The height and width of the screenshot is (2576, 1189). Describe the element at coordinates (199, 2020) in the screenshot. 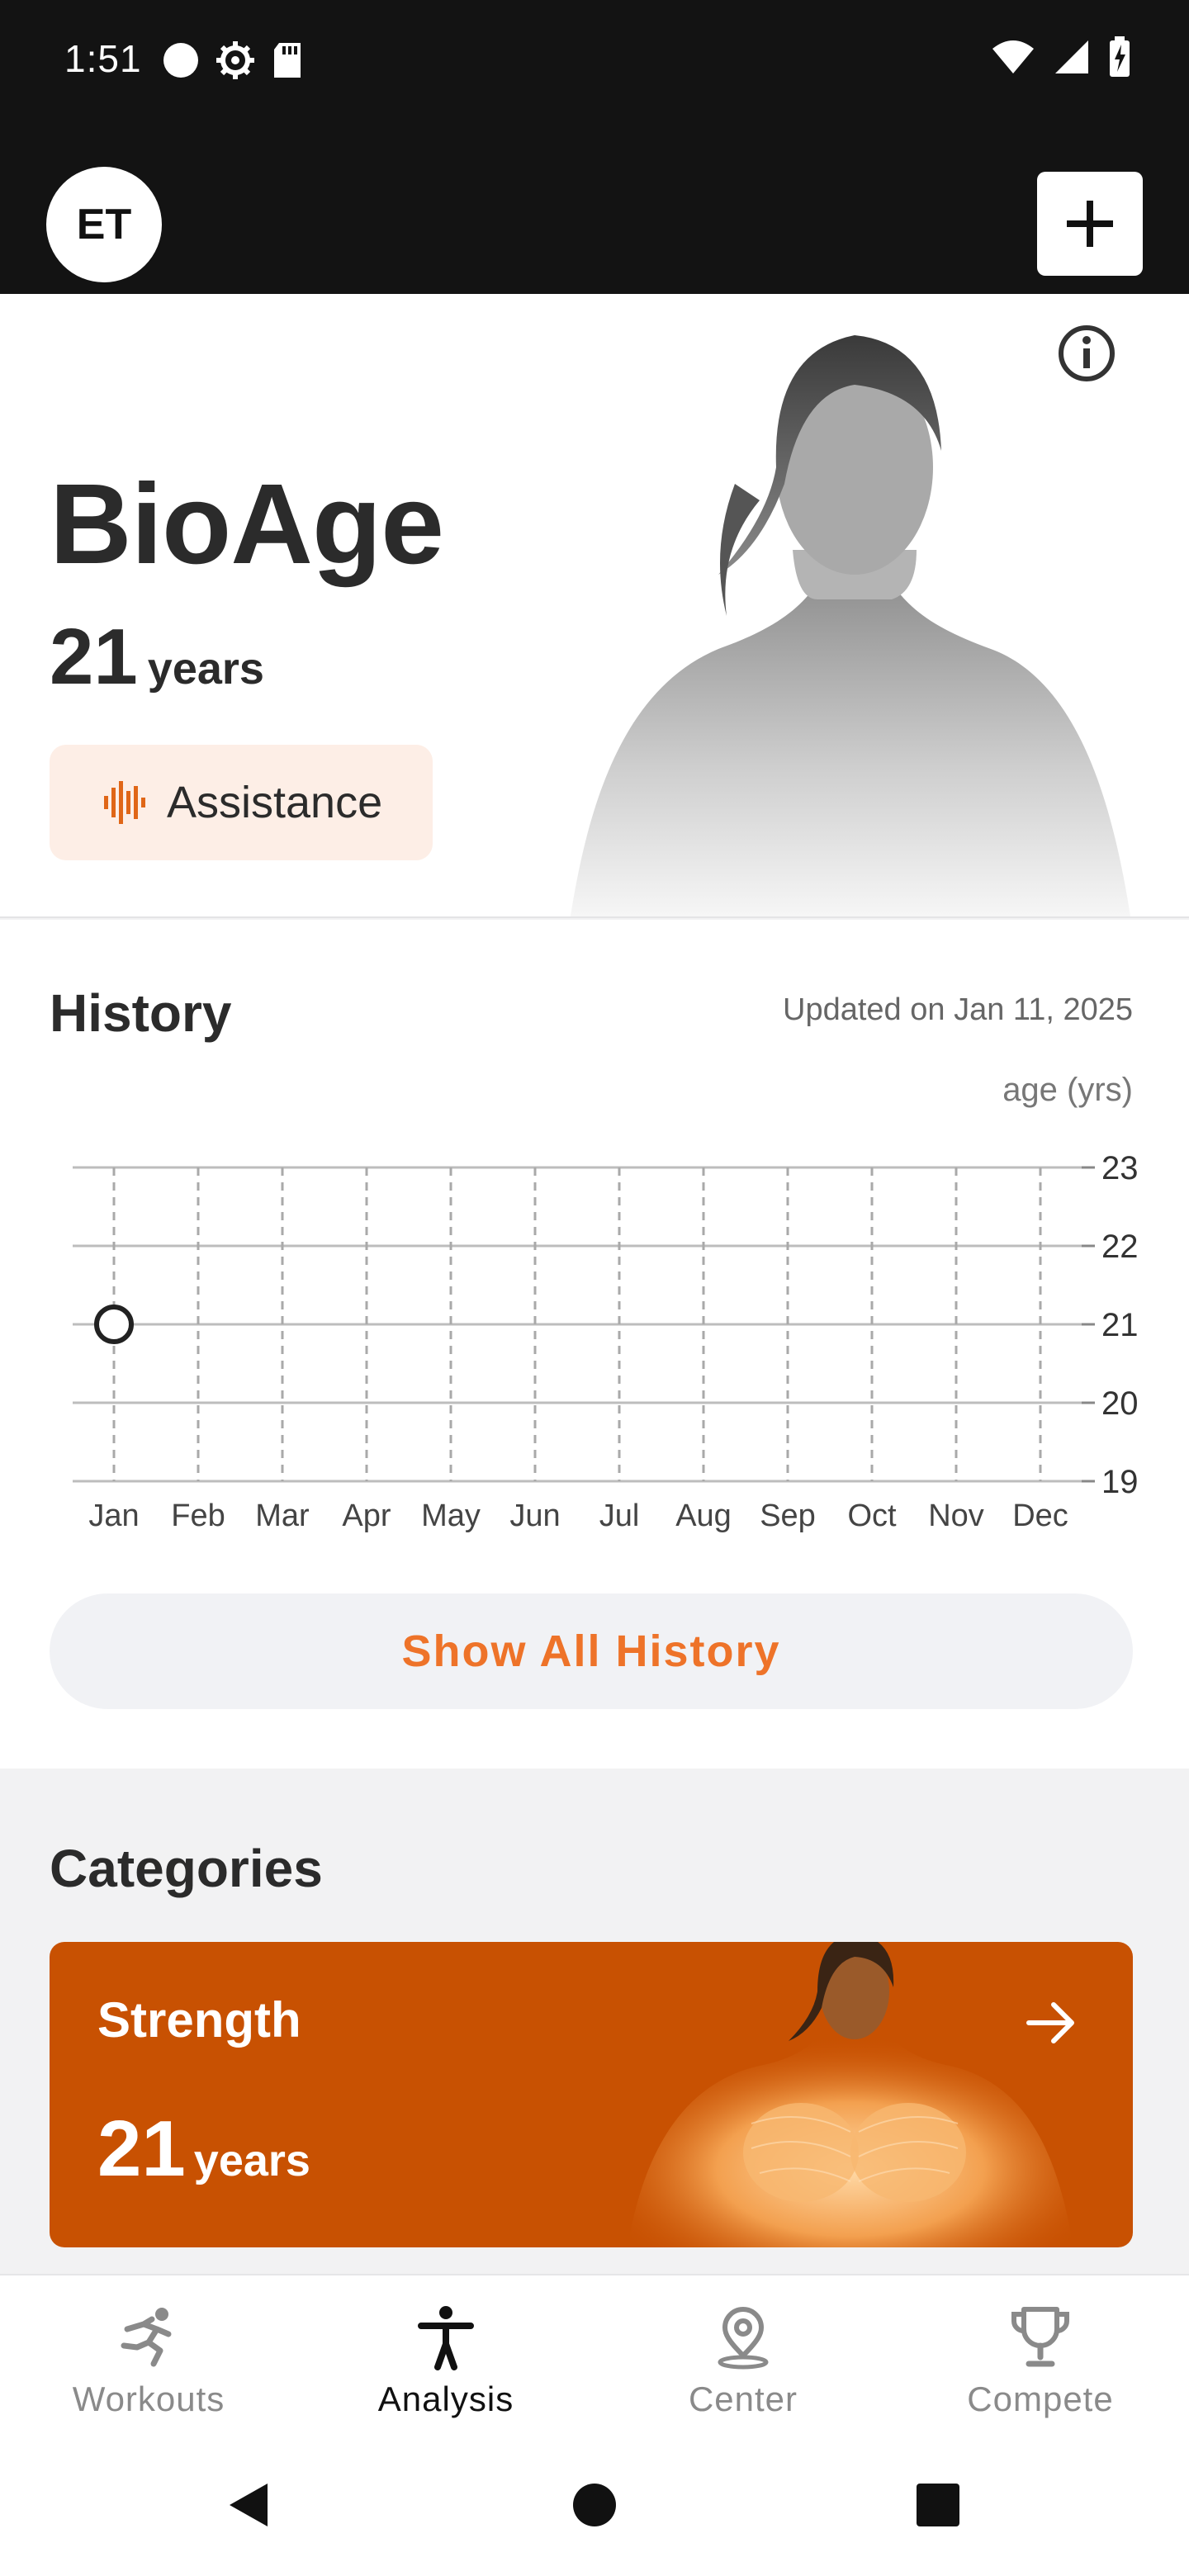

I see `category-name: Strength` at that location.